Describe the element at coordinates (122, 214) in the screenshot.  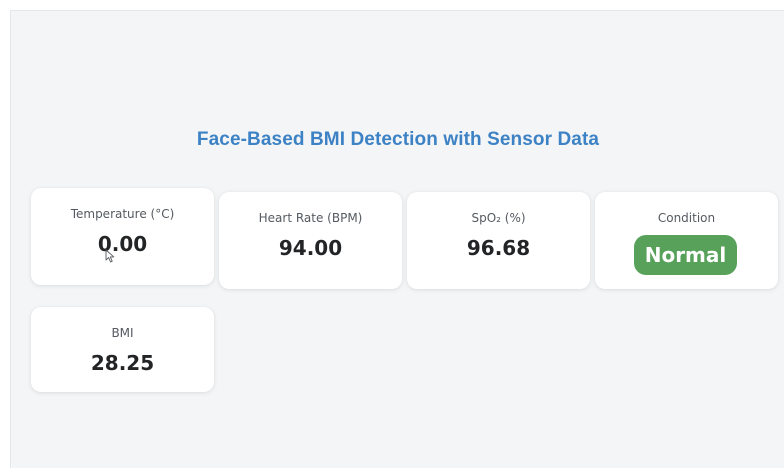
I see `temperature-label: Temperature (°C)` at that location.